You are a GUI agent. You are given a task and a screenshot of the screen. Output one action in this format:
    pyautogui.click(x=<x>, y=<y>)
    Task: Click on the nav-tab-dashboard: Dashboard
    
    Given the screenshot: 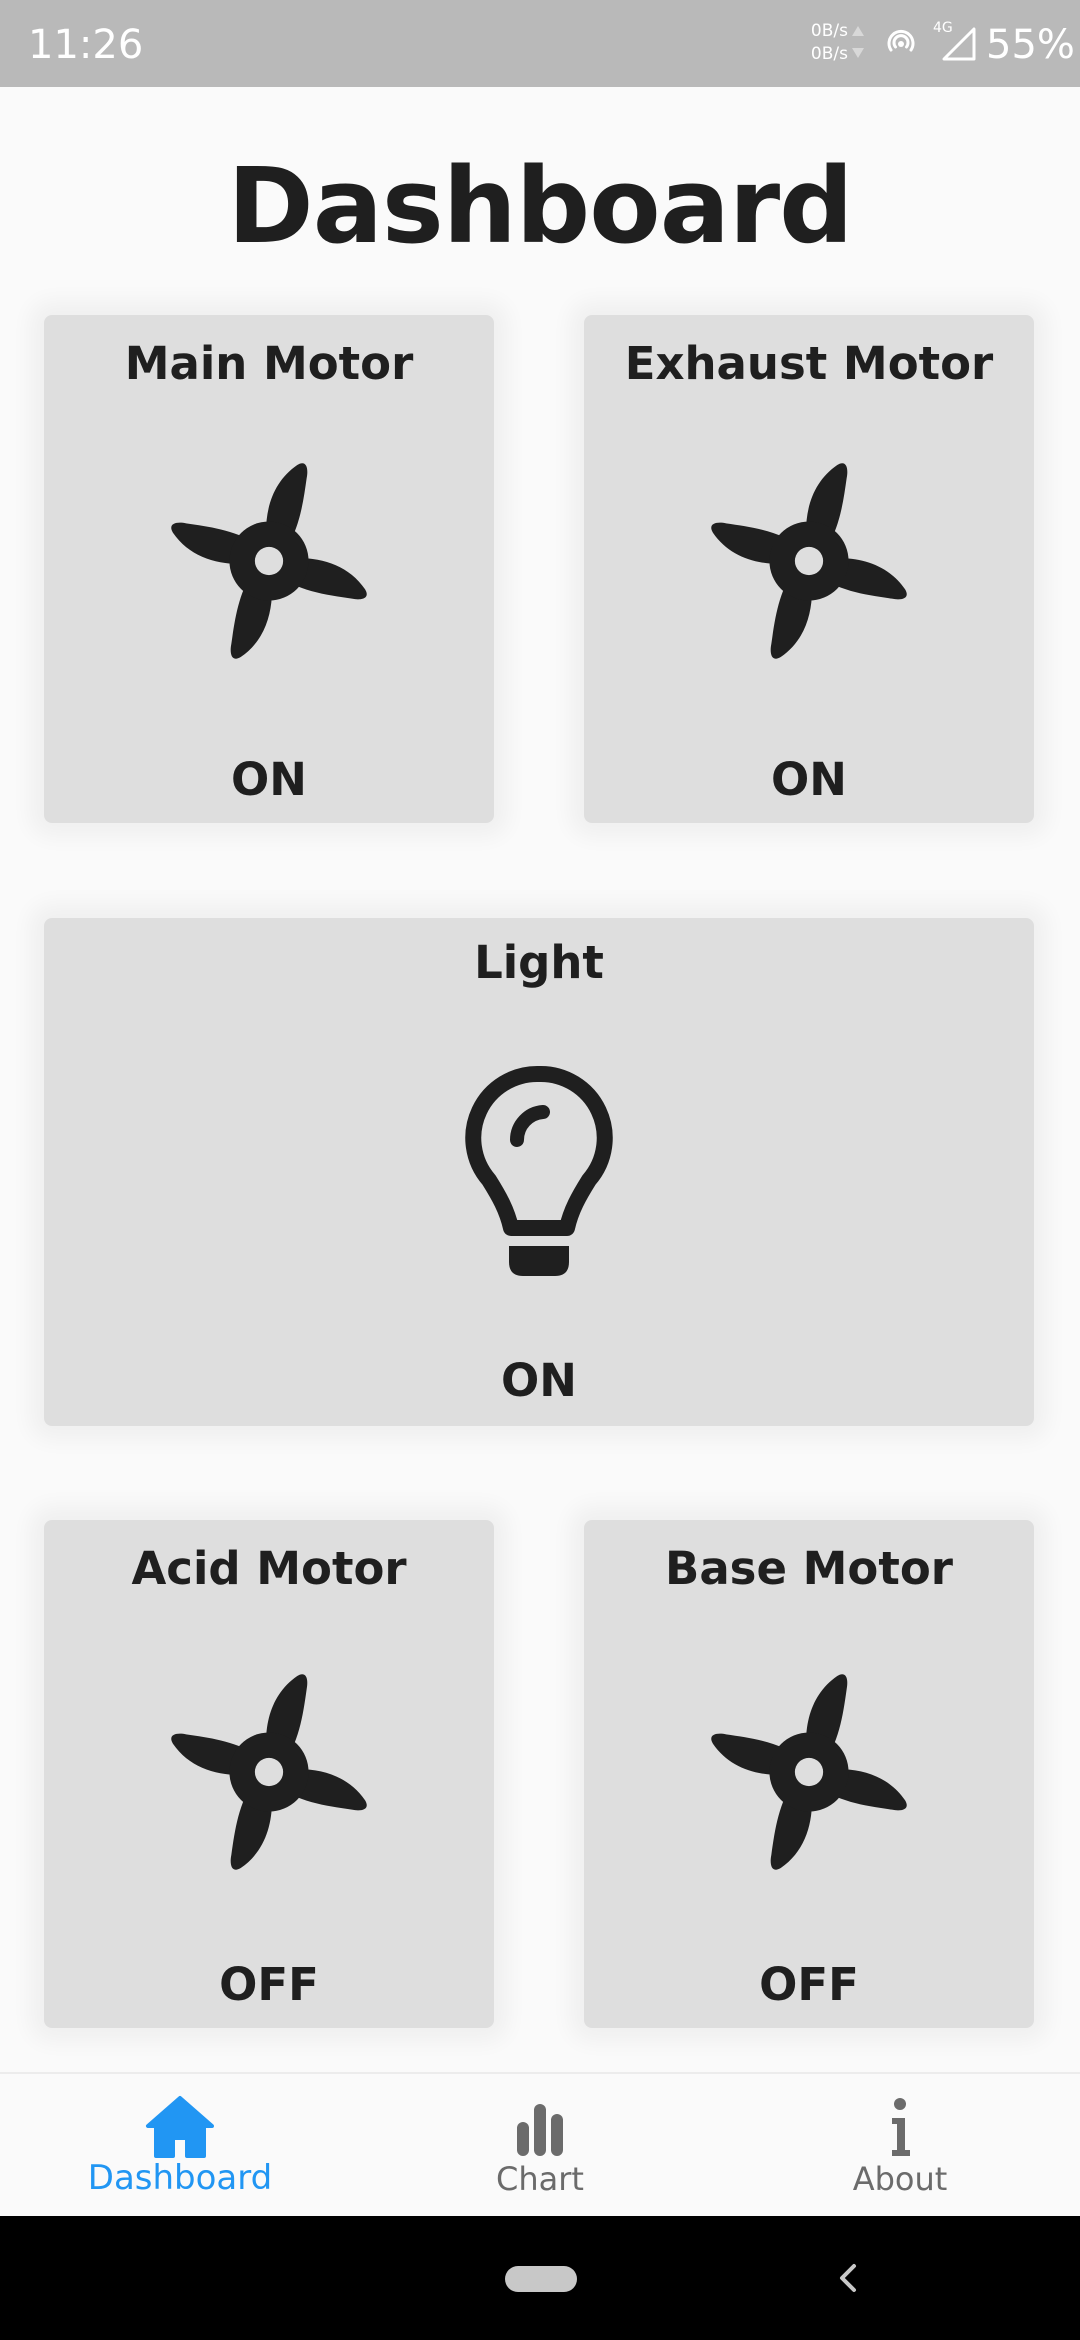 What is the action you would take?
    pyautogui.click(x=180, y=2146)
    